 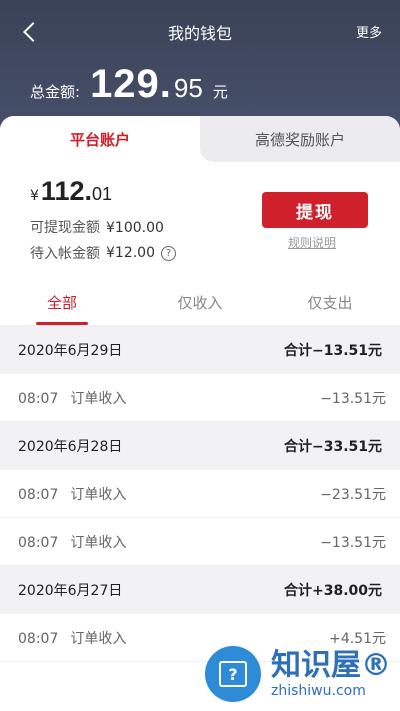 I want to click on account-balance: ¥ 112. 01, so click(x=71, y=191).